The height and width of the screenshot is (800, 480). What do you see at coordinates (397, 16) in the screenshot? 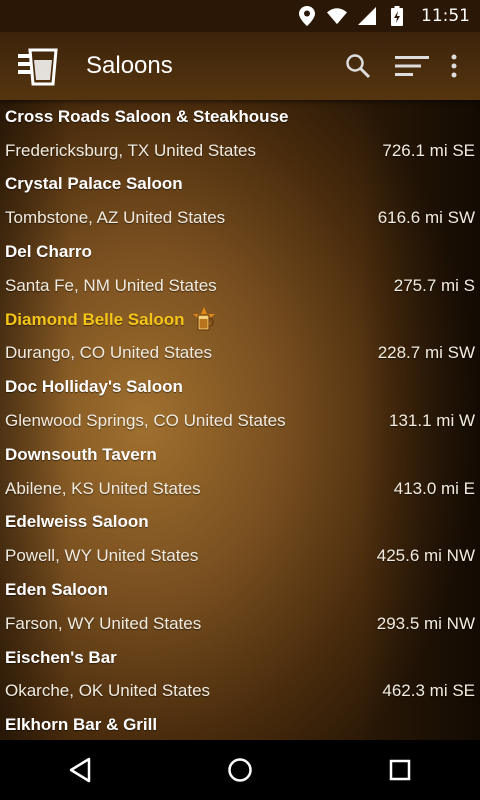
I see `battery-charging-icon` at bounding box center [397, 16].